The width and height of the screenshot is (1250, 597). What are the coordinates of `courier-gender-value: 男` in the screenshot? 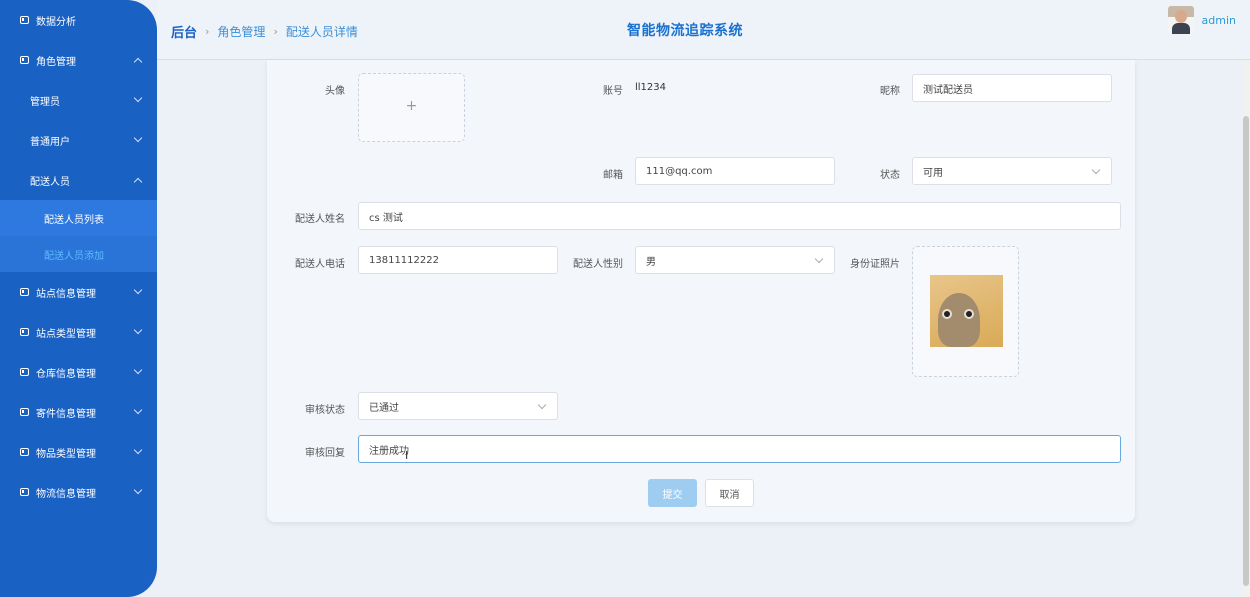 It's located at (651, 262).